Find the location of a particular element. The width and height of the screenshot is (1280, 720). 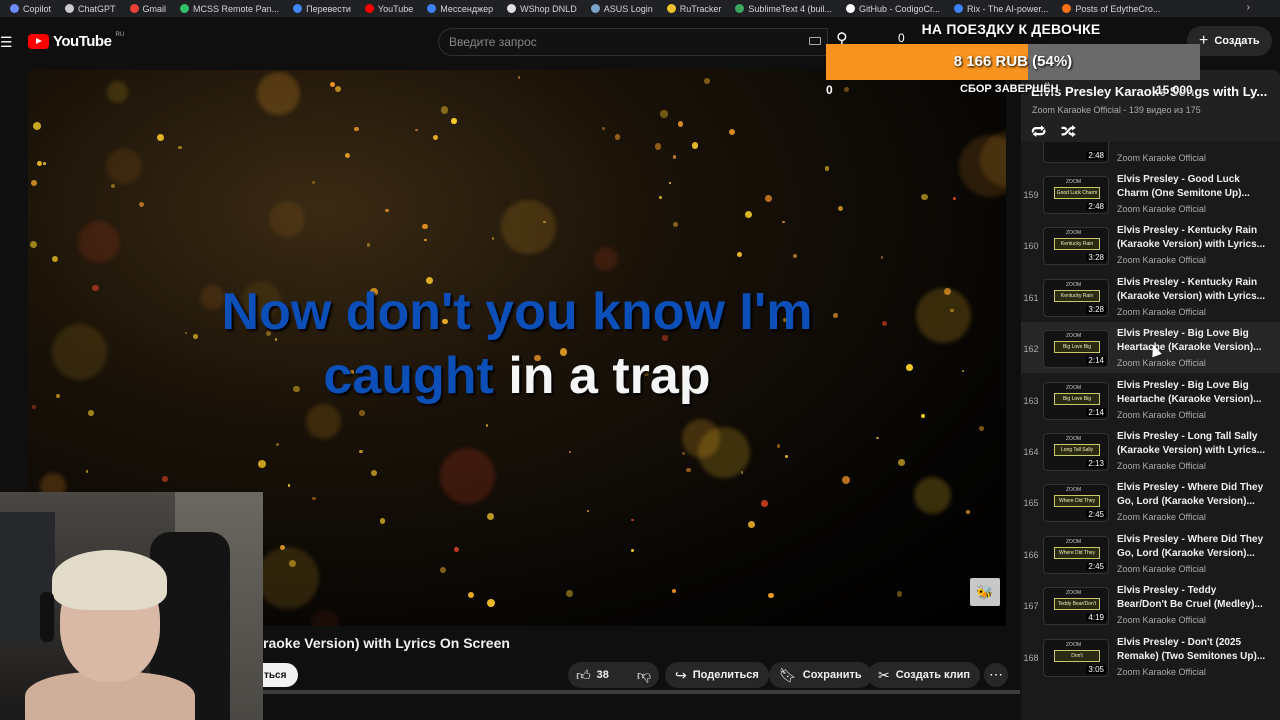

shuffle-icon: 🔀︎ is located at coordinates (1068, 132).